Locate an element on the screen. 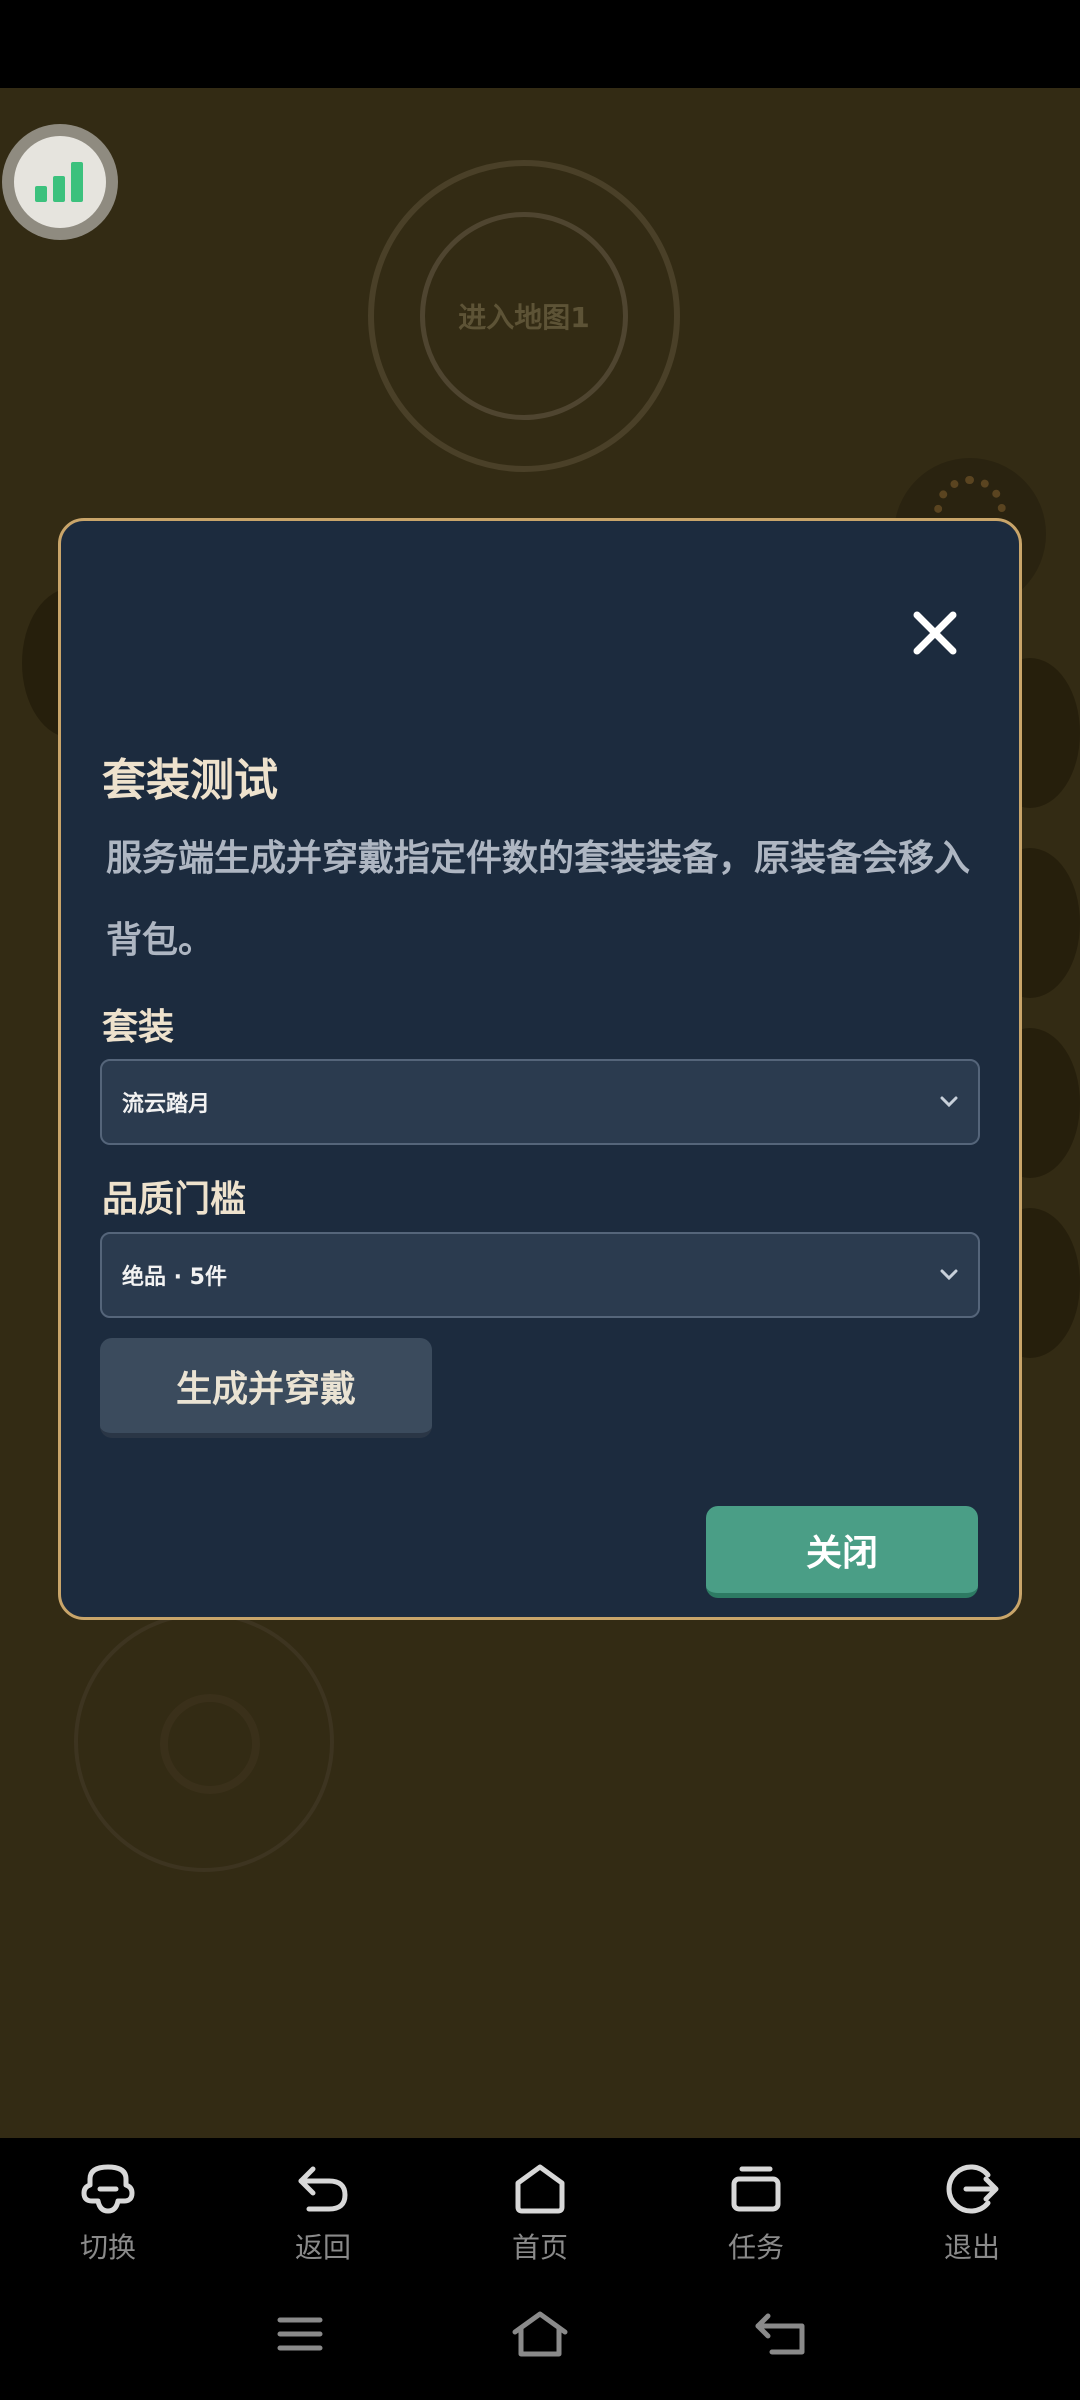 The image size is (1080, 2400). map-entry-button: 进入地图1 is located at coordinates (524, 316).